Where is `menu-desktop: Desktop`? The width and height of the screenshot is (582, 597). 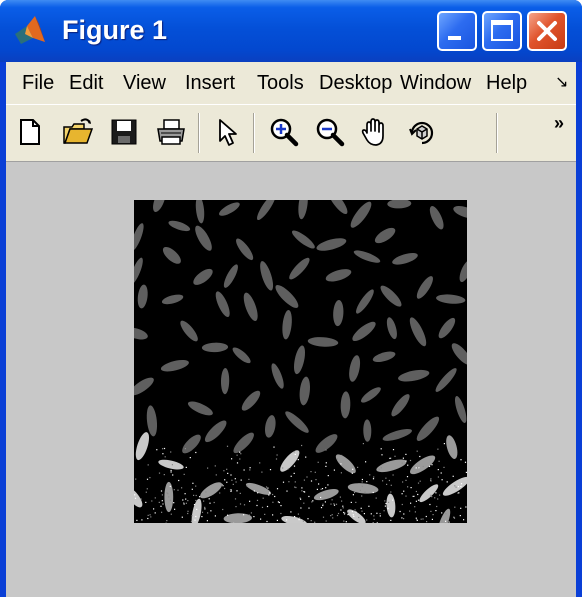
menu-desktop: Desktop is located at coordinates (357, 83).